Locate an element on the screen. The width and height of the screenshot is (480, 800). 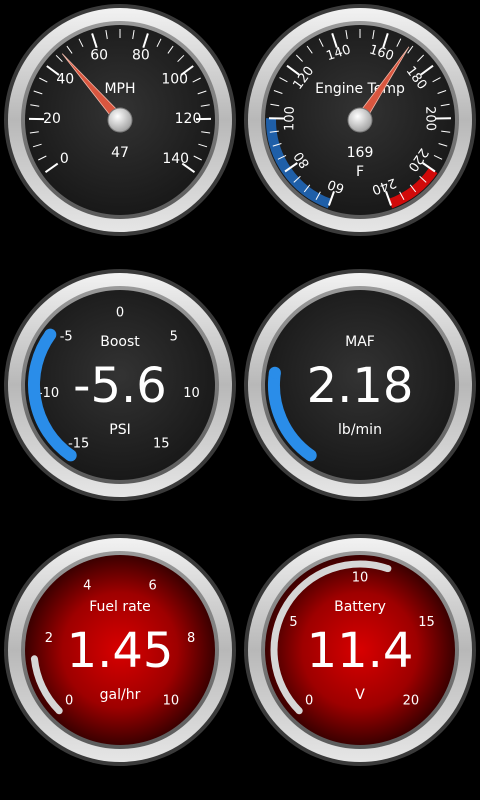
tick-label: 60 is located at coordinates (99, 55).